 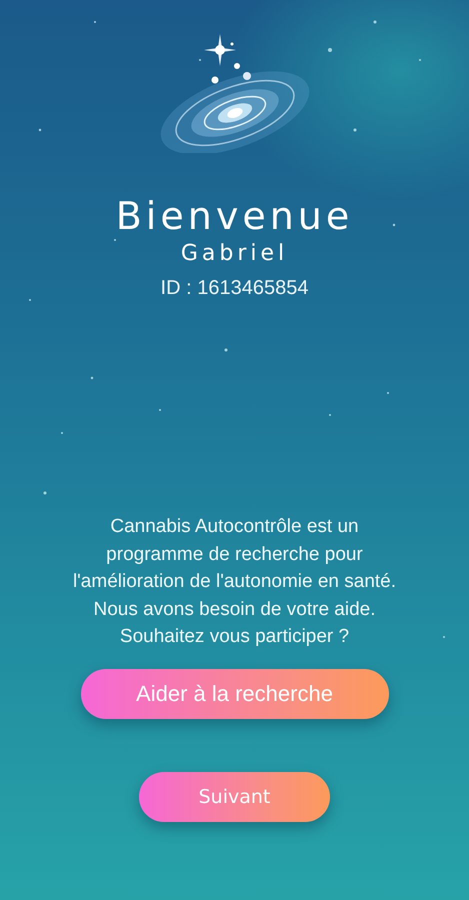 What do you see at coordinates (234, 254) in the screenshot?
I see `user-name: Gabriel` at bounding box center [234, 254].